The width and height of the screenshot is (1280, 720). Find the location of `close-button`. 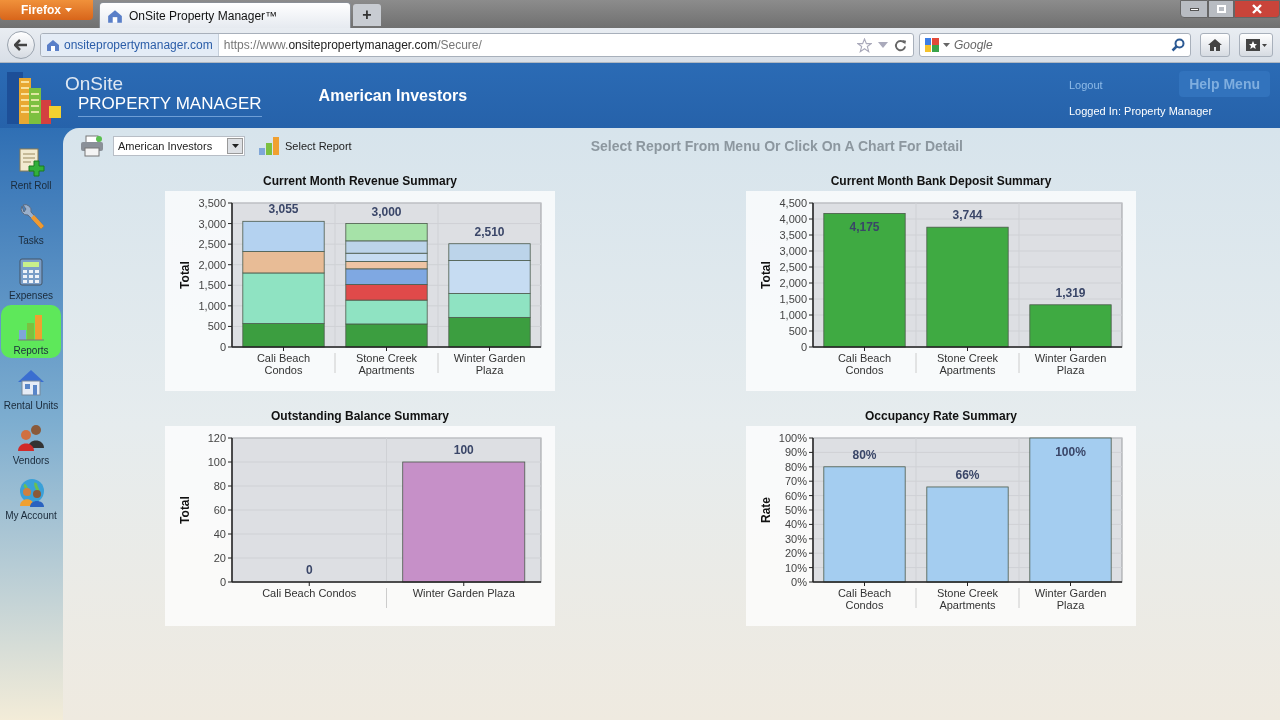

close-button is located at coordinates (1257, 9).